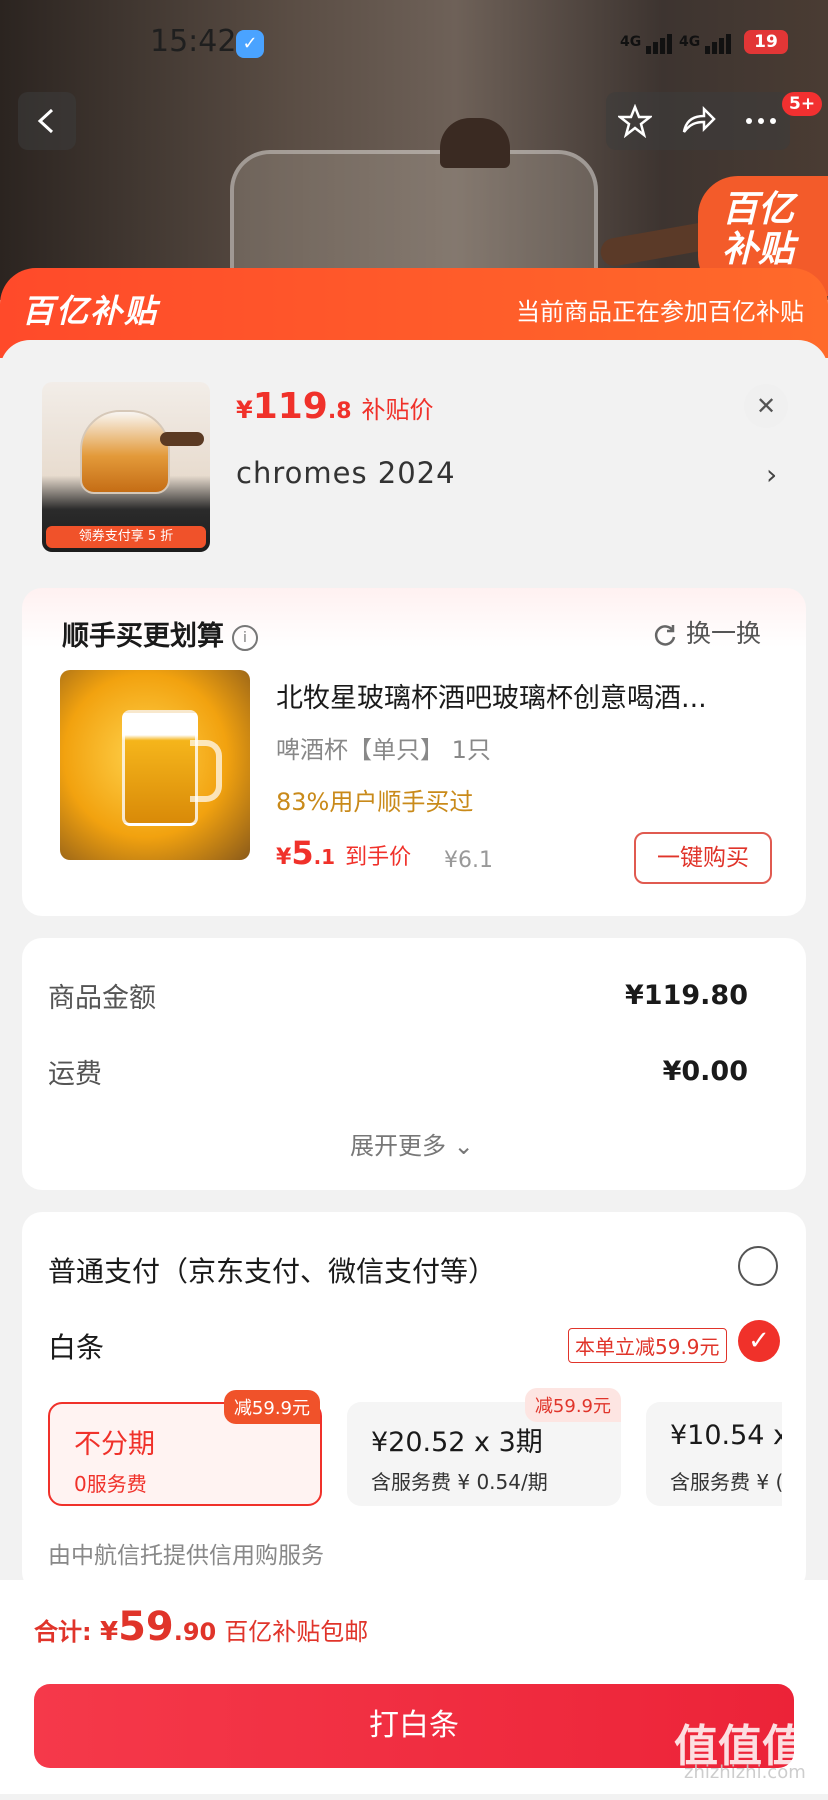  Describe the element at coordinates (686, 995) in the screenshot. I see `goods-amount-value: ¥119.80` at that location.